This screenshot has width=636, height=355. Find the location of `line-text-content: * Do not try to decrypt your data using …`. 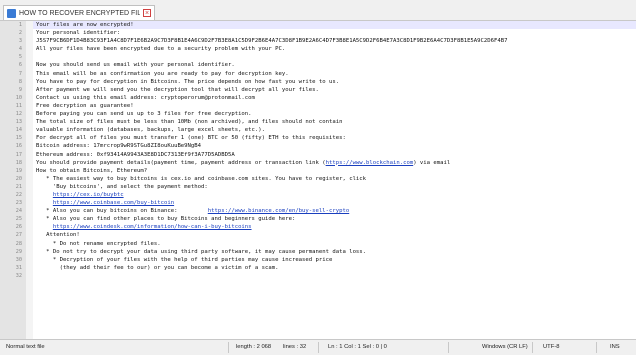

line-text-content: * Do not try to decrypt your data using … is located at coordinates (201, 251).